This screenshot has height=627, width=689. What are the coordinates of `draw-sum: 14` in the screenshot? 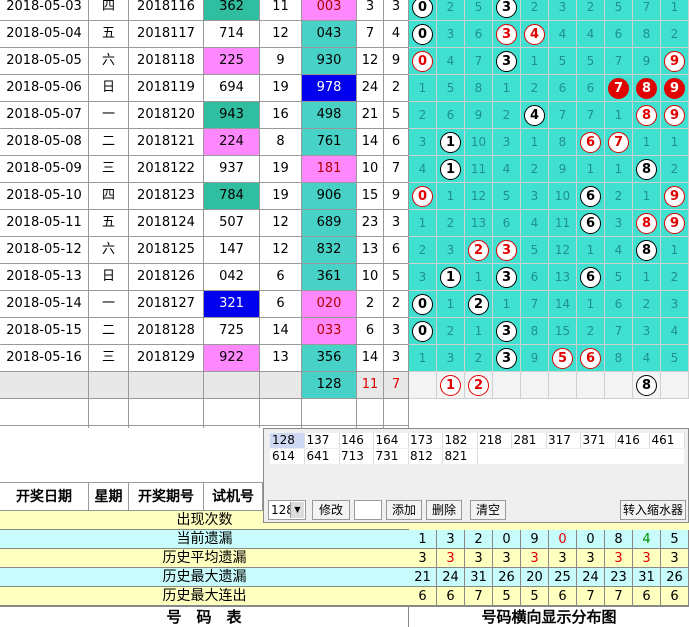 It's located at (370, 358).